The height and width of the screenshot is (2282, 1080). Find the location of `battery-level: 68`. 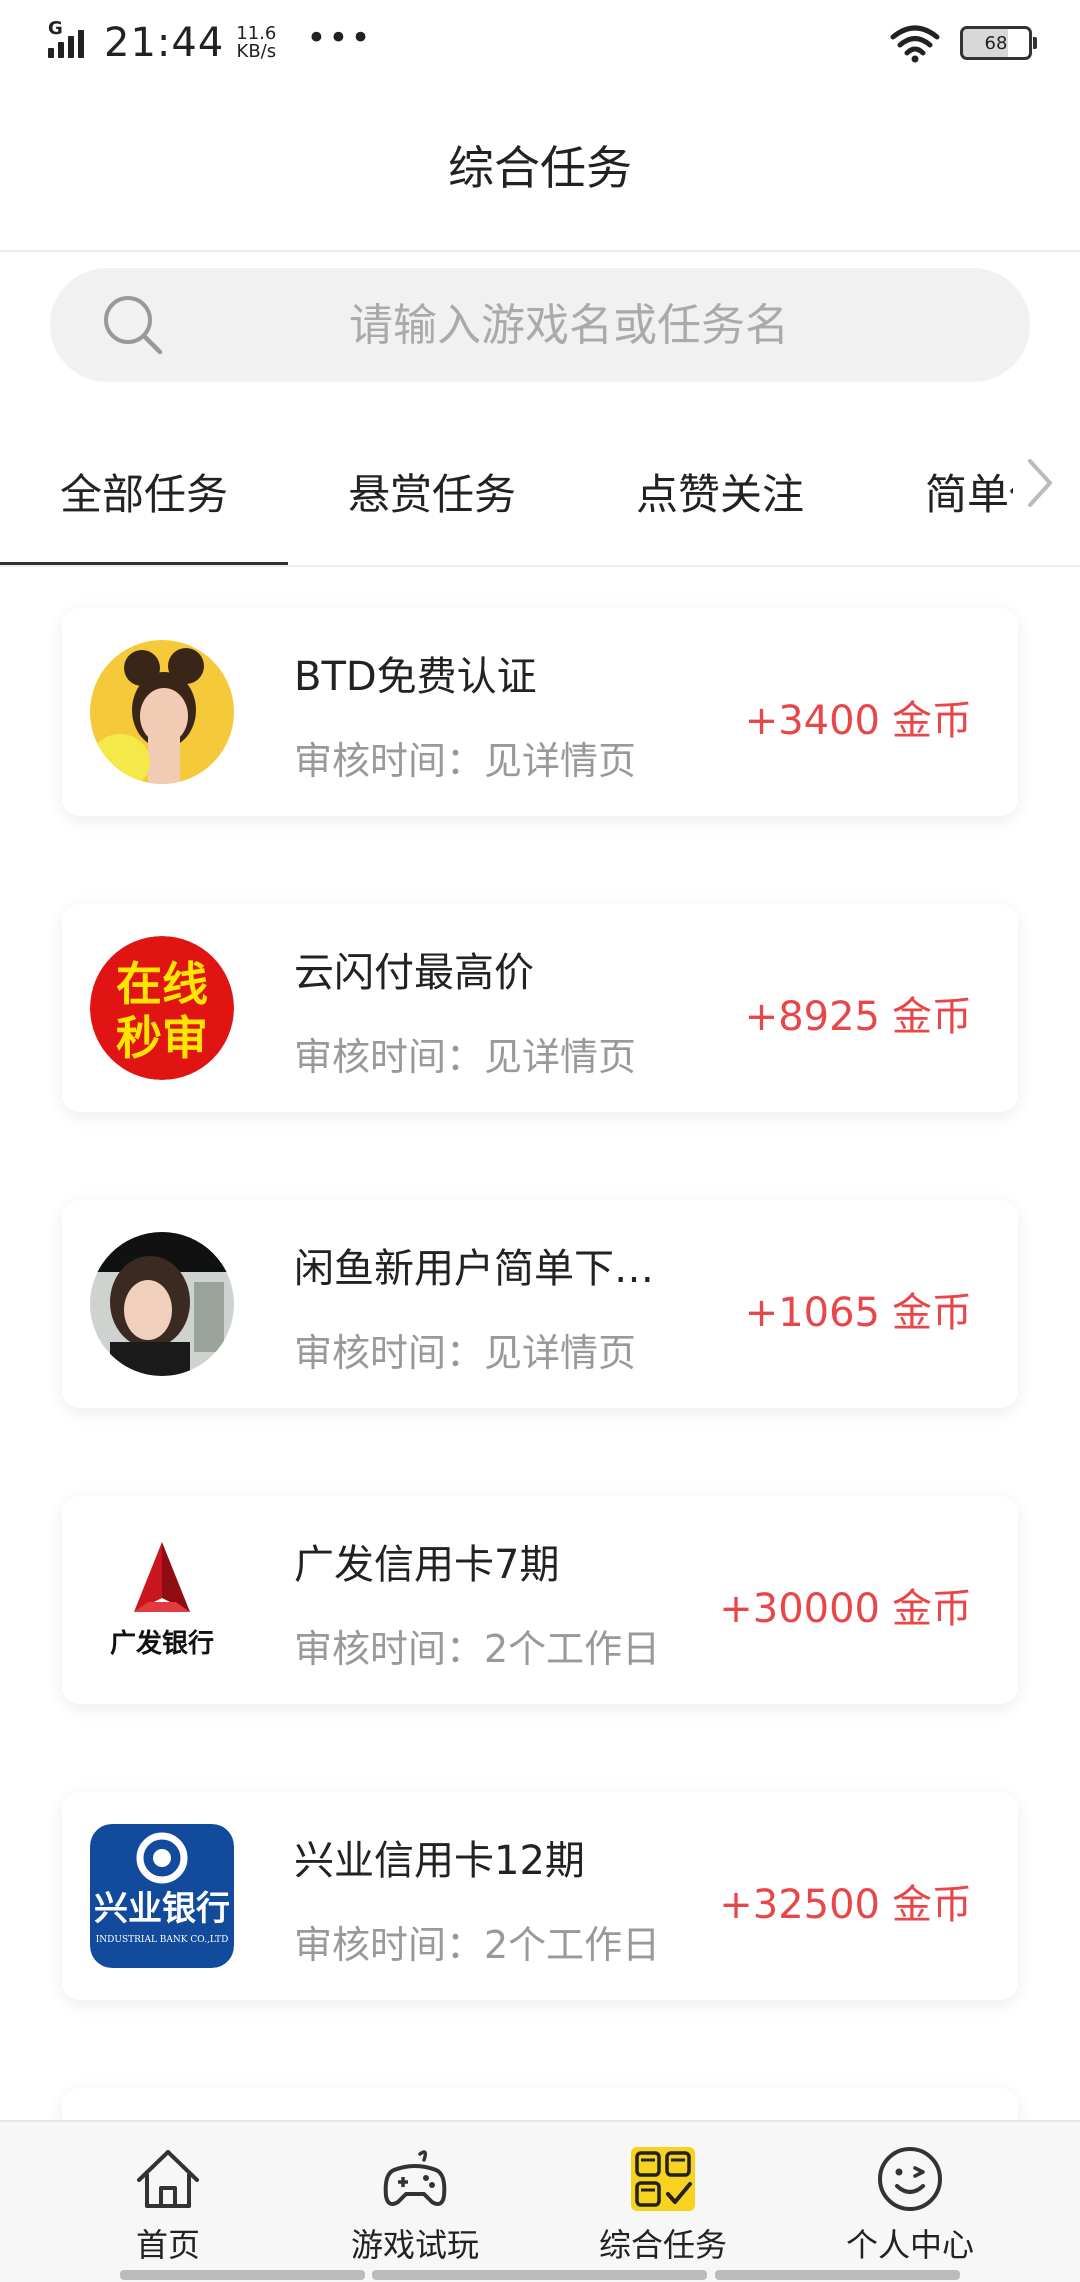

battery-level: 68 is located at coordinates (996, 43).